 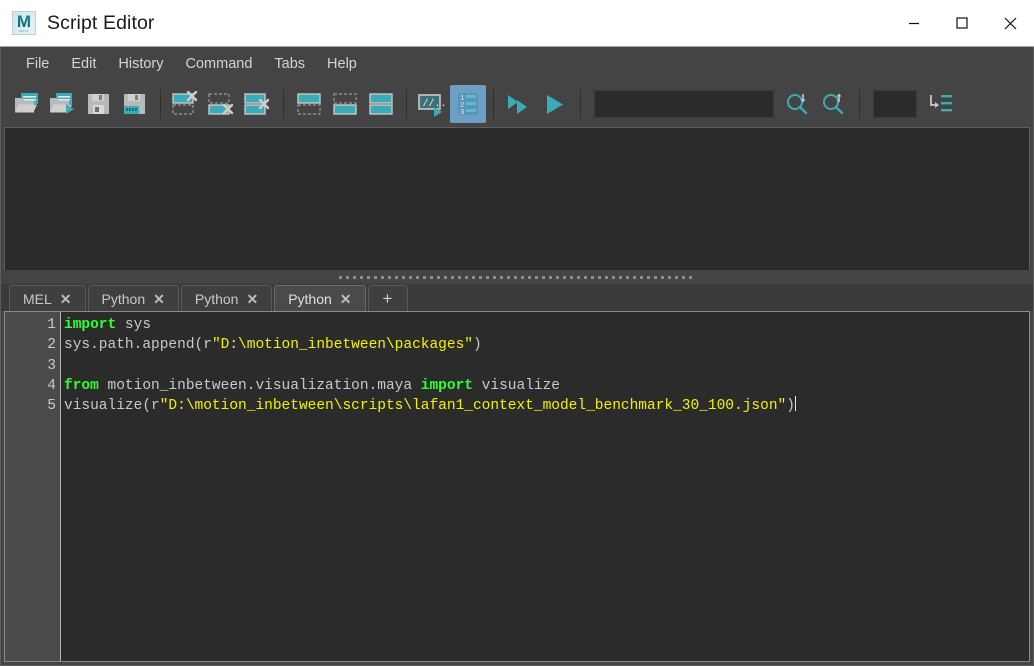 I want to click on open-and-execute-script-button, so click(x=63, y=104).